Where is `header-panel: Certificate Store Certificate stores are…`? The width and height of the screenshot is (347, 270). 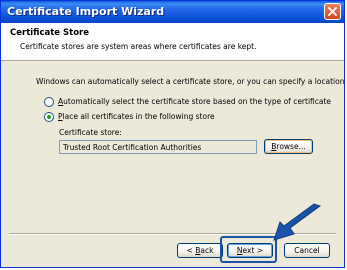 header-panel: Certificate Store Certificate stores are… is located at coordinates (172, 42).